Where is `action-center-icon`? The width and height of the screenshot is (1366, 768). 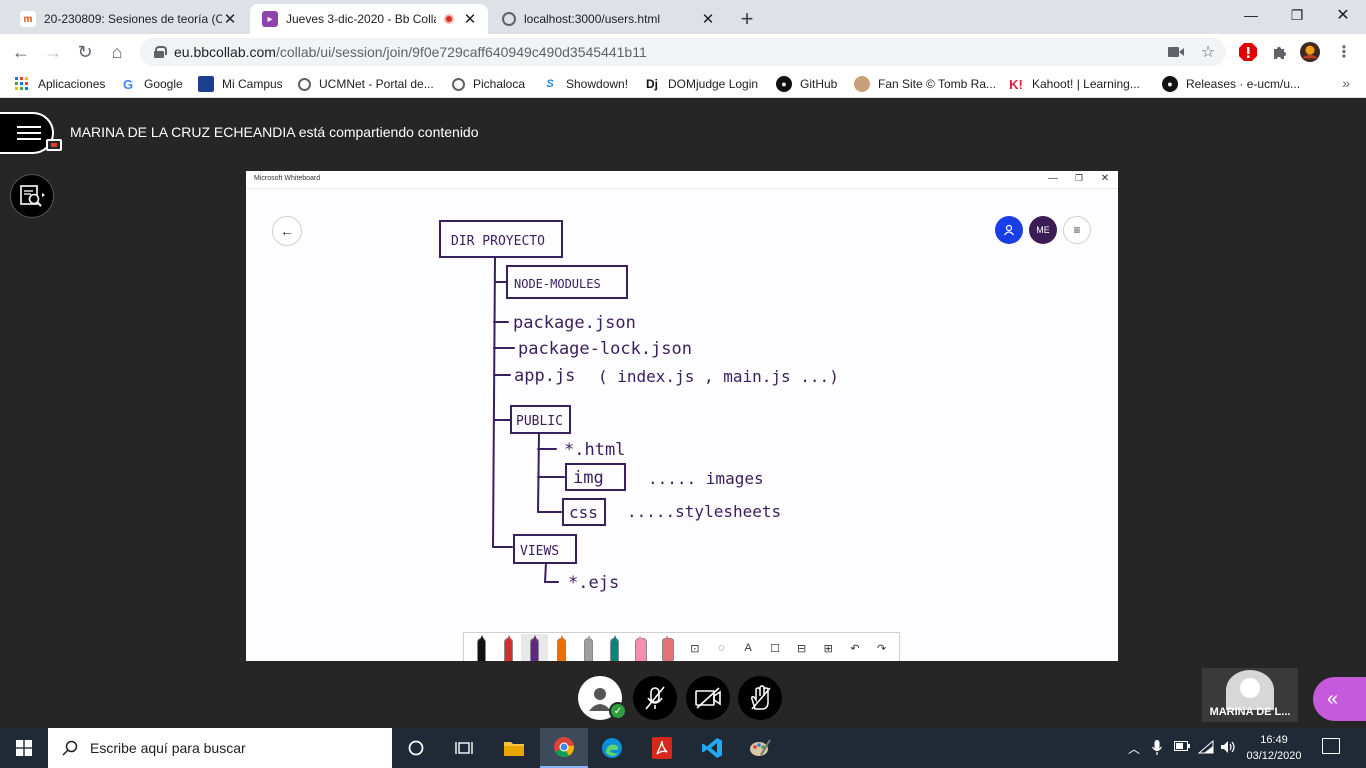 action-center-icon is located at coordinates (1331, 746).